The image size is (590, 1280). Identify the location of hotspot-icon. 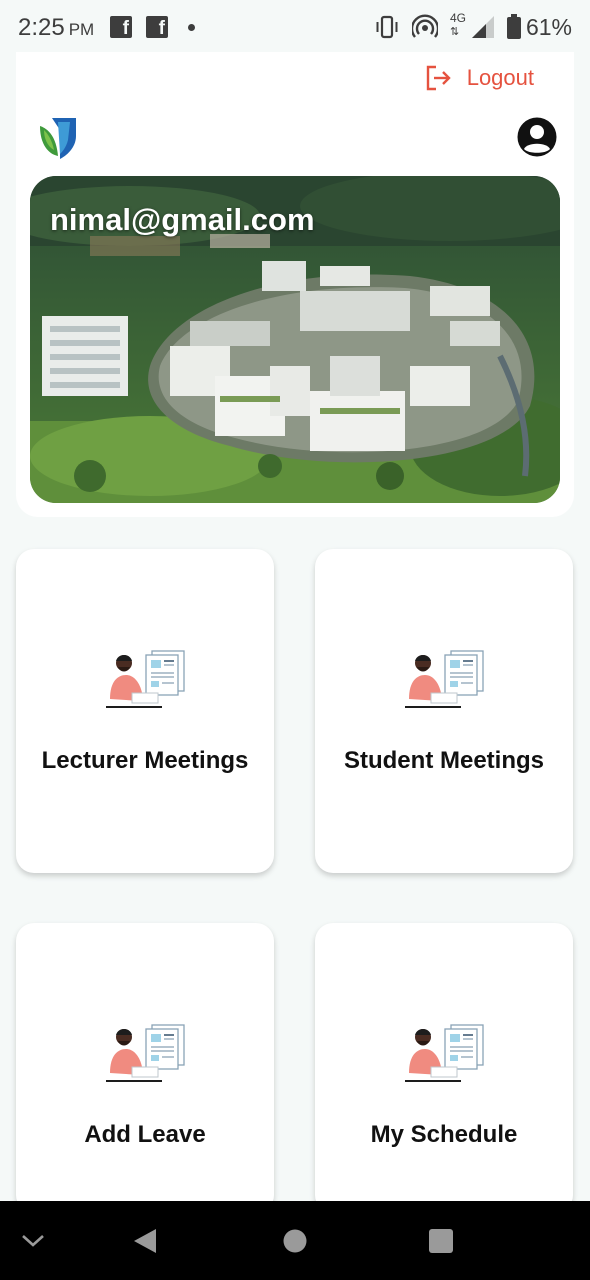
(425, 26).